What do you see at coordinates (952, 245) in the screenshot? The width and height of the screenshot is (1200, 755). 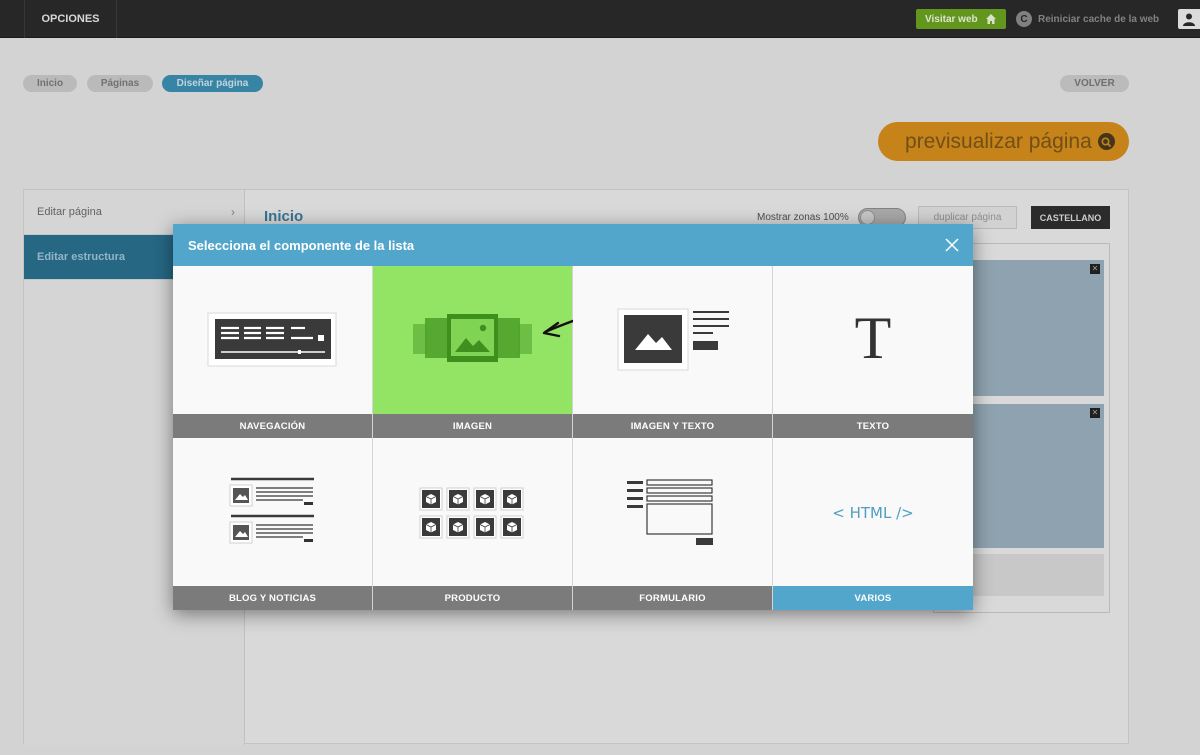 I see `close-icon` at bounding box center [952, 245].